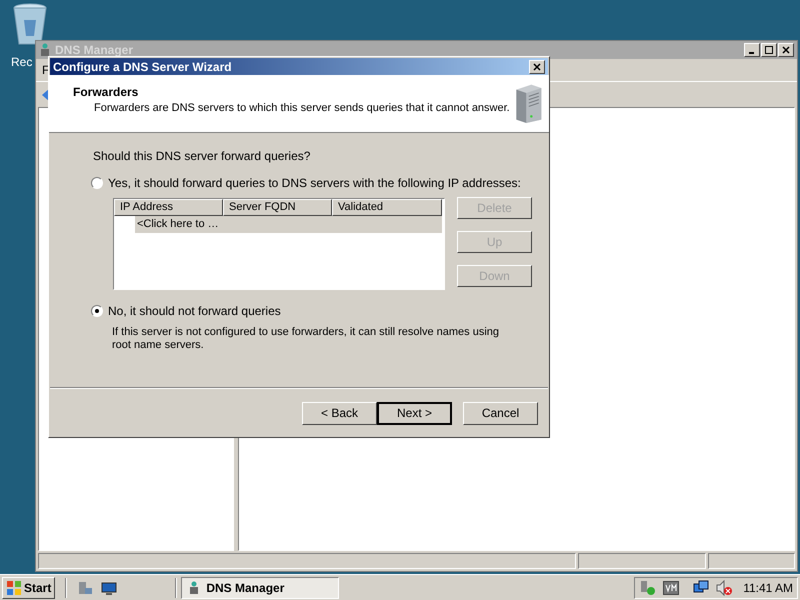 This screenshot has width=800, height=600. I want to click on network-check-icon, so click(648, 588).